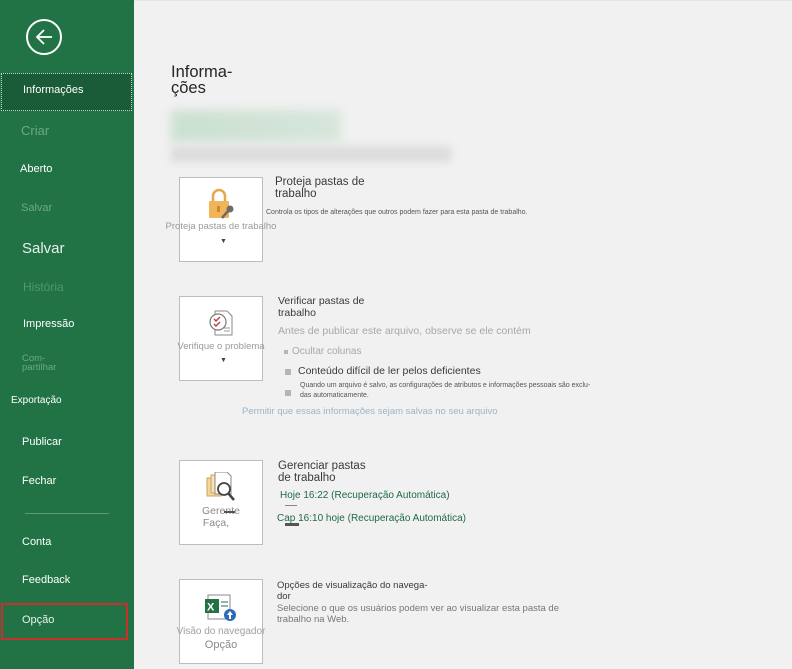 This screenshot has width=792, height=669. Describe the element at coordinates (320, 182) in the screenshot. I see `protect-title-line1: Proteja pastas de` at that location.